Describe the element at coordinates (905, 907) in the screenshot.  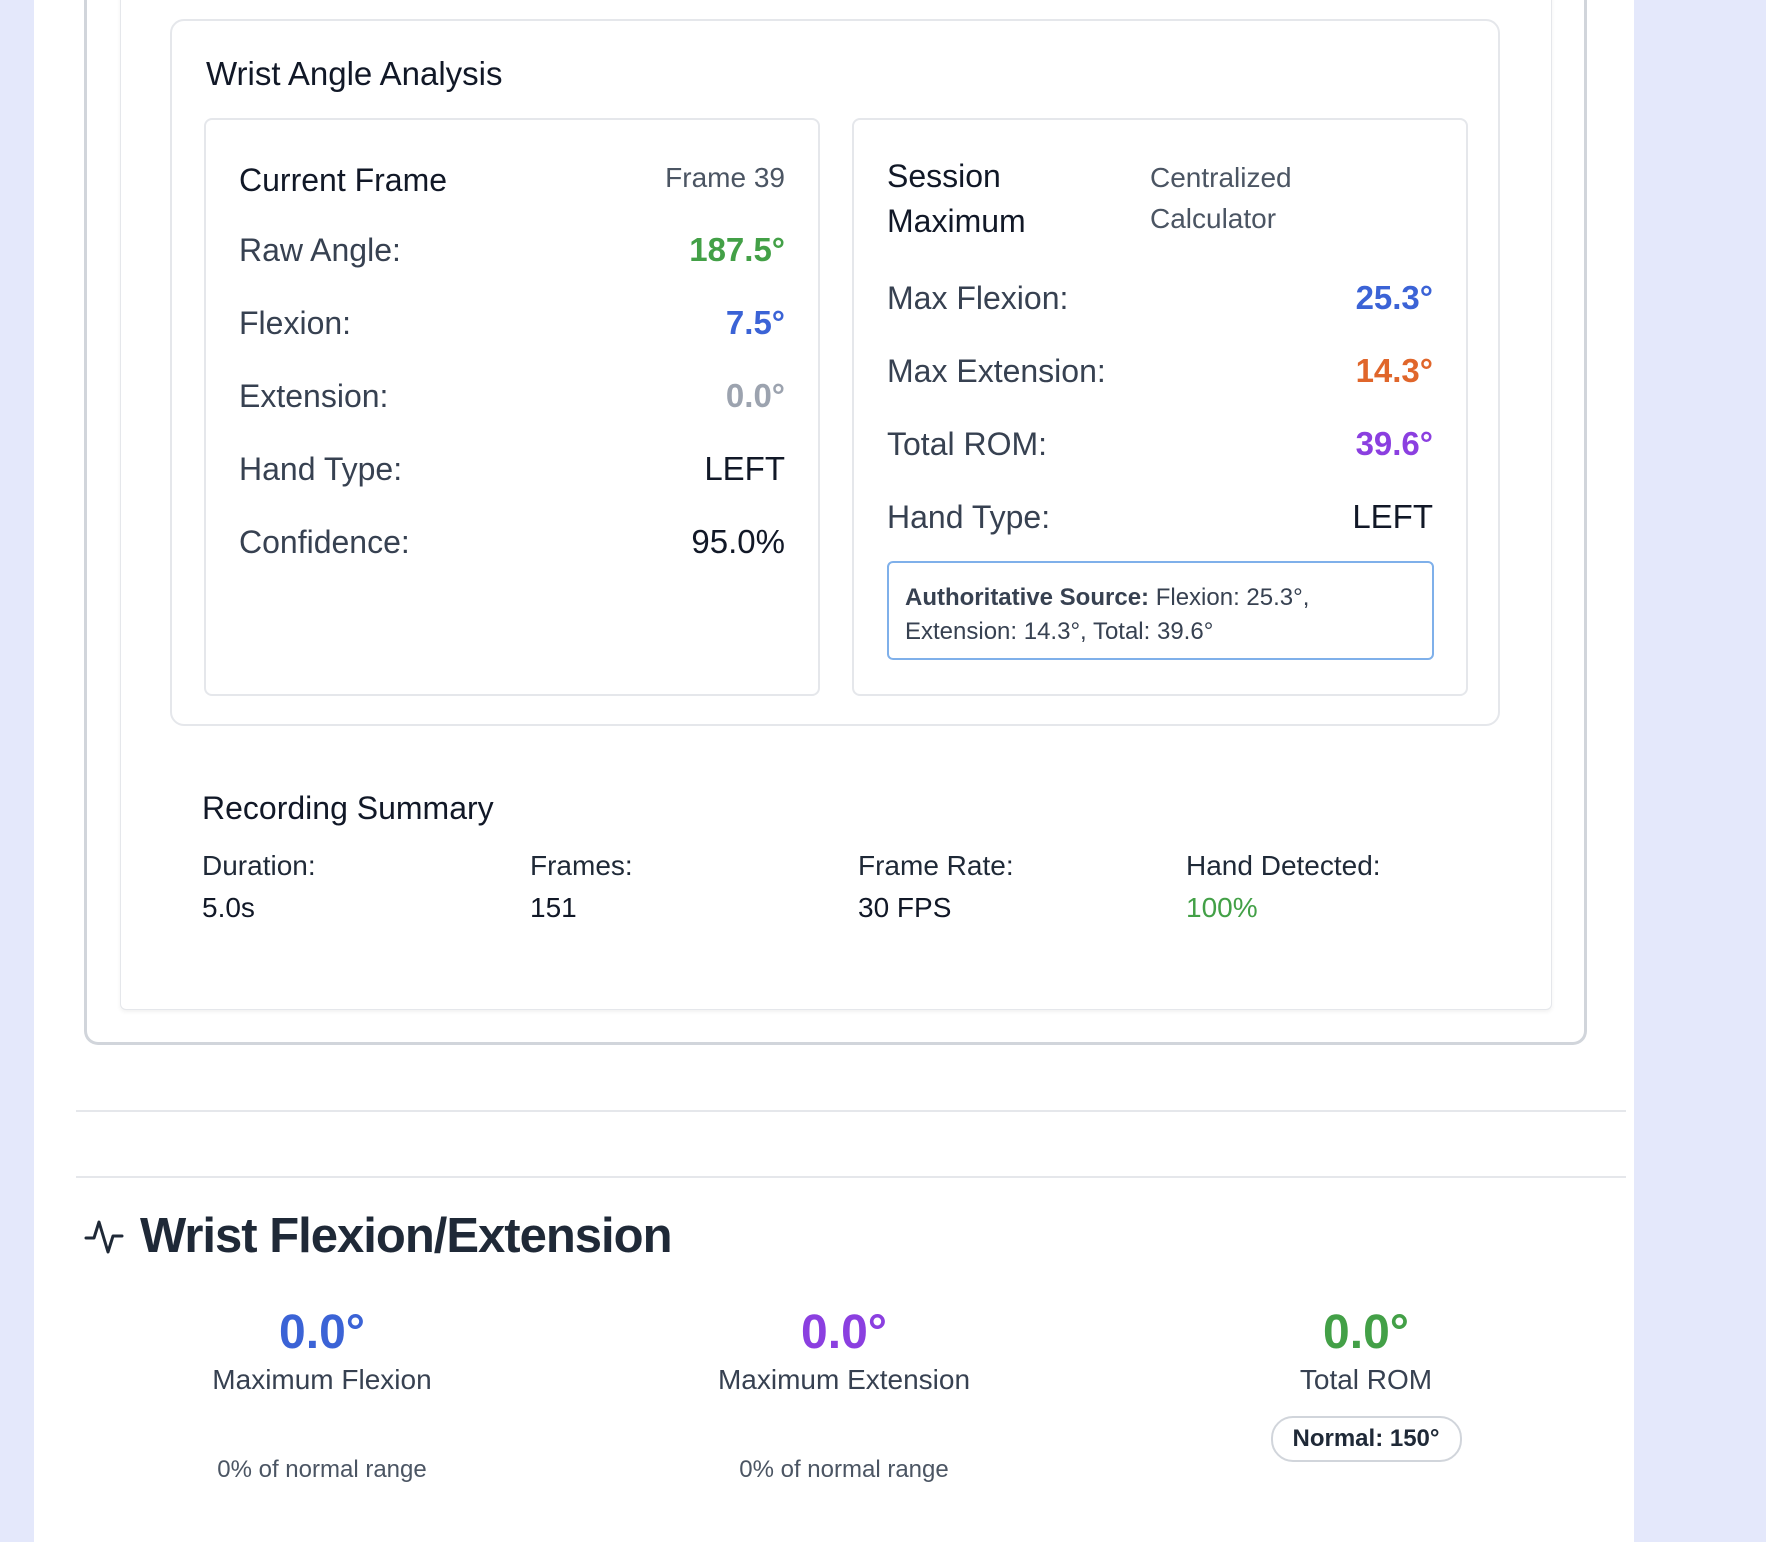
I see `frame-rate-value: 30 FPS` at that location.